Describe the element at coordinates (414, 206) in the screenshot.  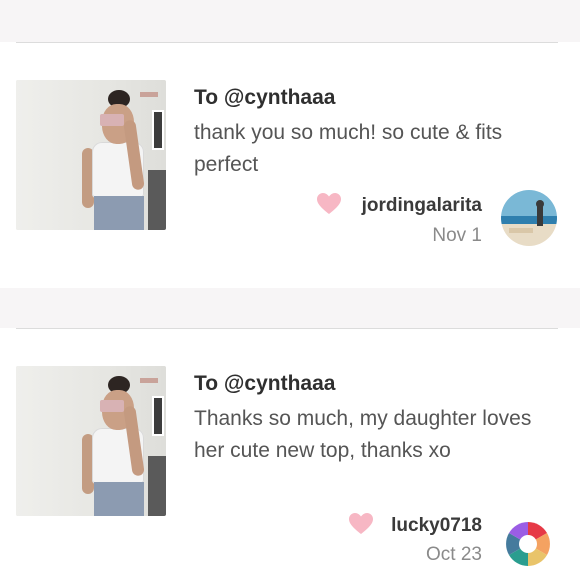
I see `commenter-username: jordingalarita` at that location.